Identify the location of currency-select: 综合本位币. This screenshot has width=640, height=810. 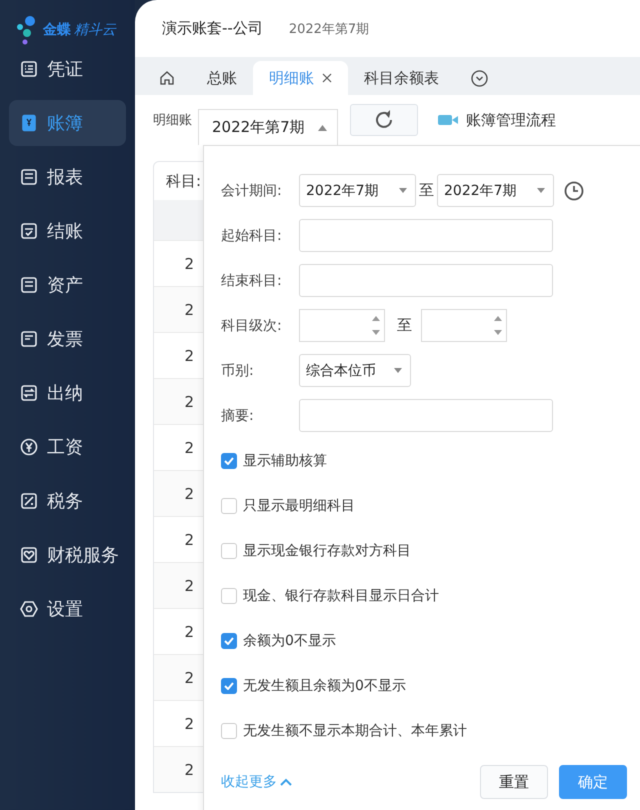
(355, 370).